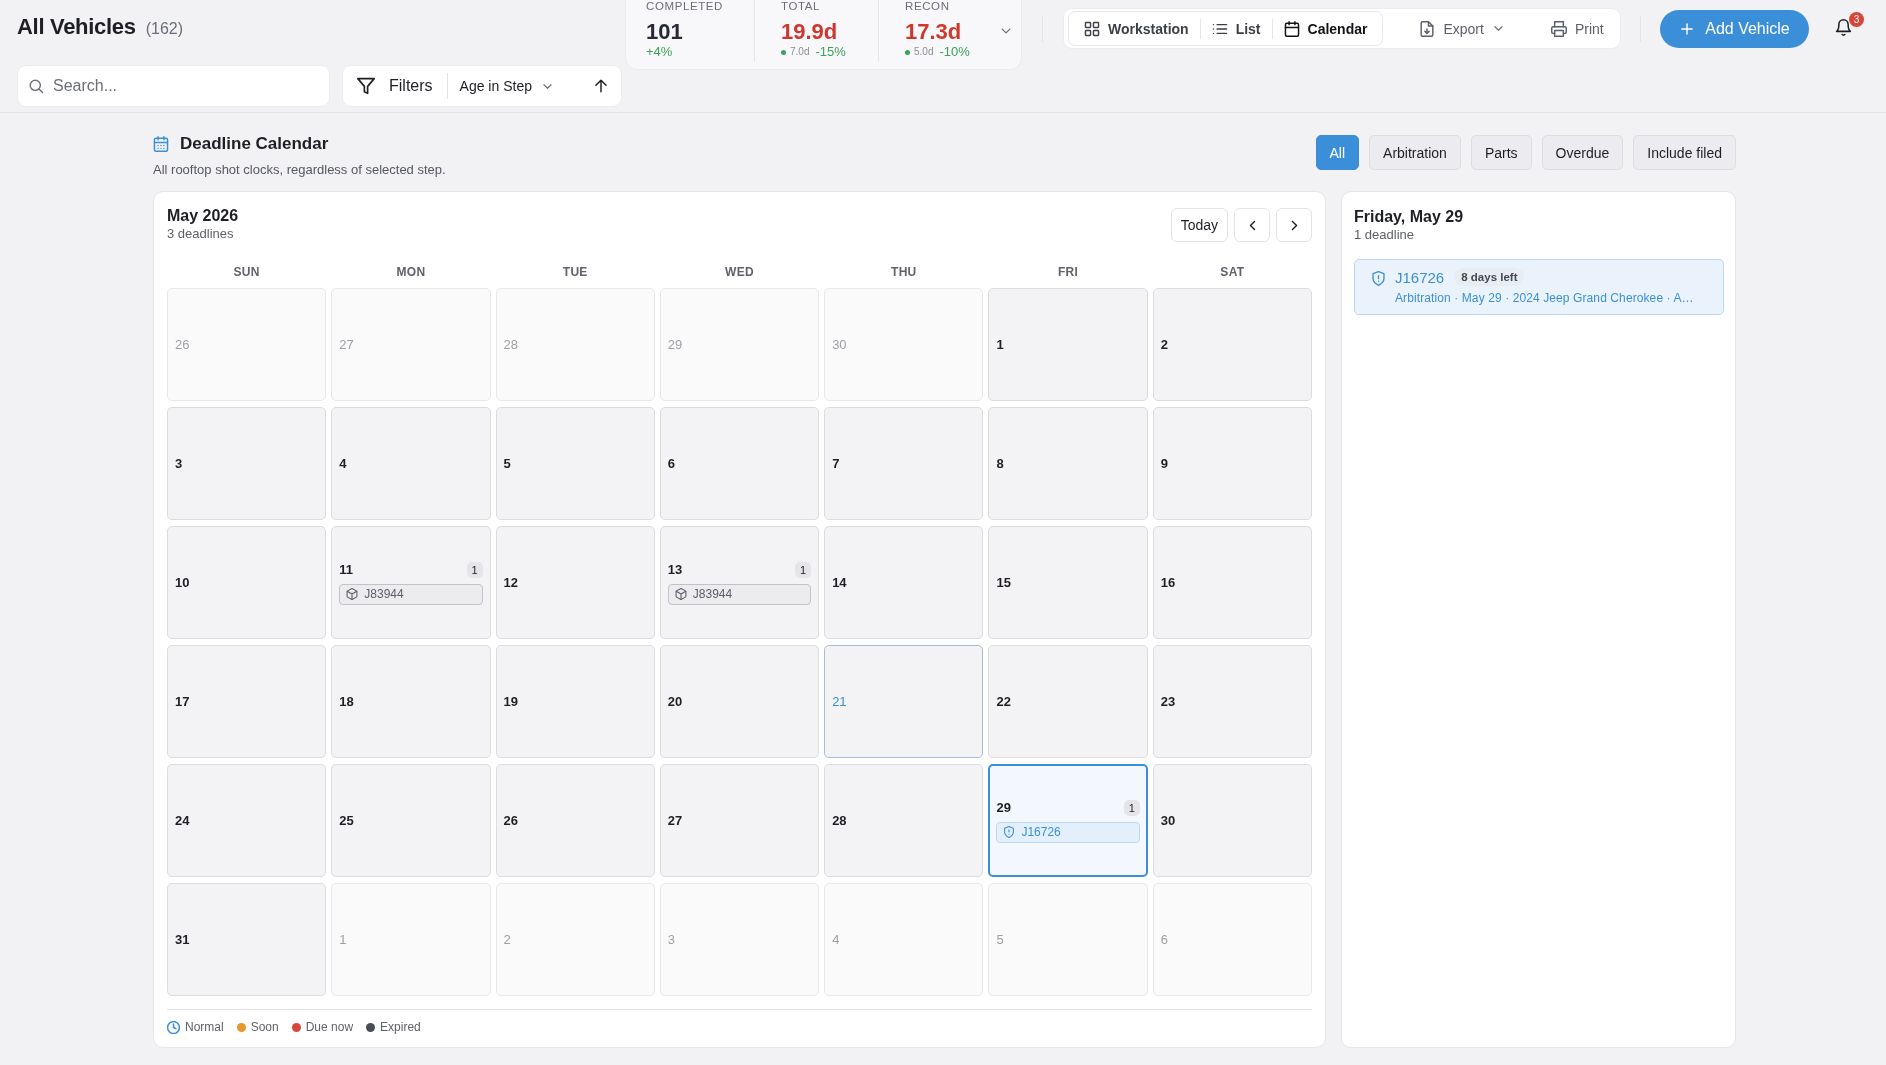  Describe the element at coordinates (1489, 277) in the screenshot. I see `days-left-badge: 8 days left` at that location.